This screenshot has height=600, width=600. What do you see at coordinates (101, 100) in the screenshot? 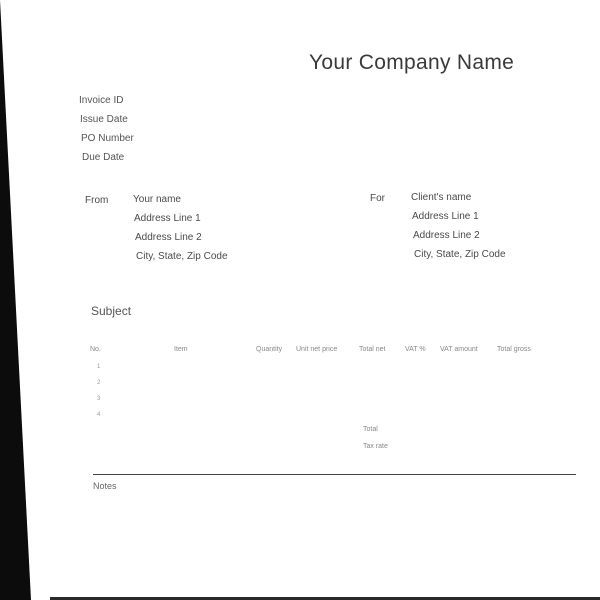
I see `invoice-id-label: Invoice ID` at bounding box center [101, 100].